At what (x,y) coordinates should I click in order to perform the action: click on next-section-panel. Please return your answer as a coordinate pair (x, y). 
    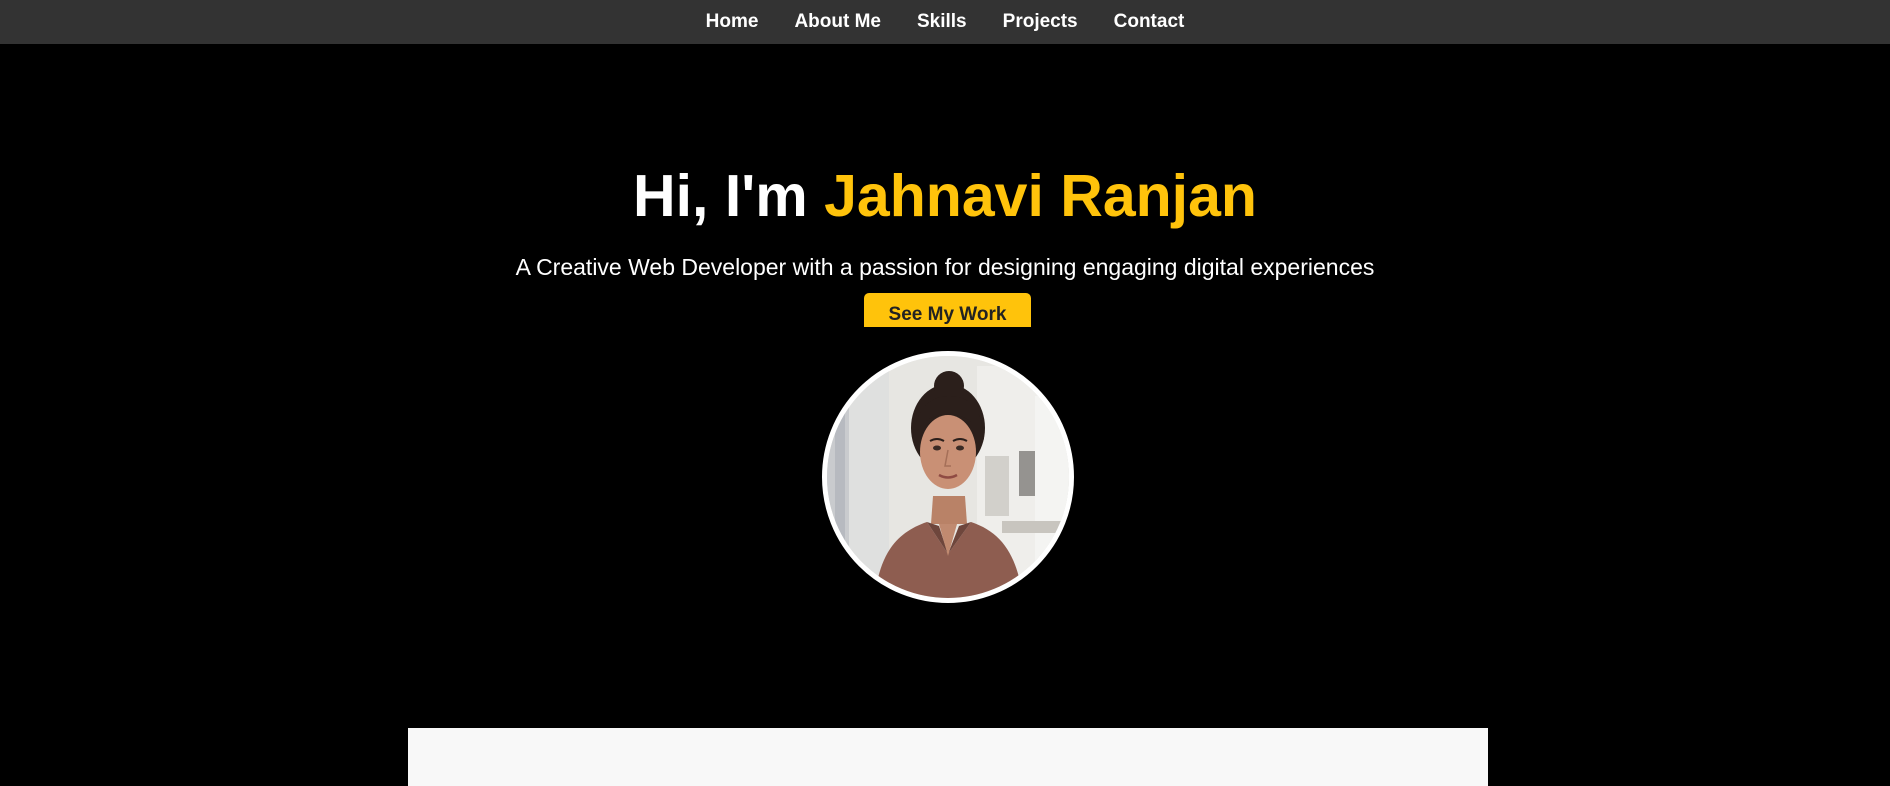
    Looking at the image, I should click on (948, 757).